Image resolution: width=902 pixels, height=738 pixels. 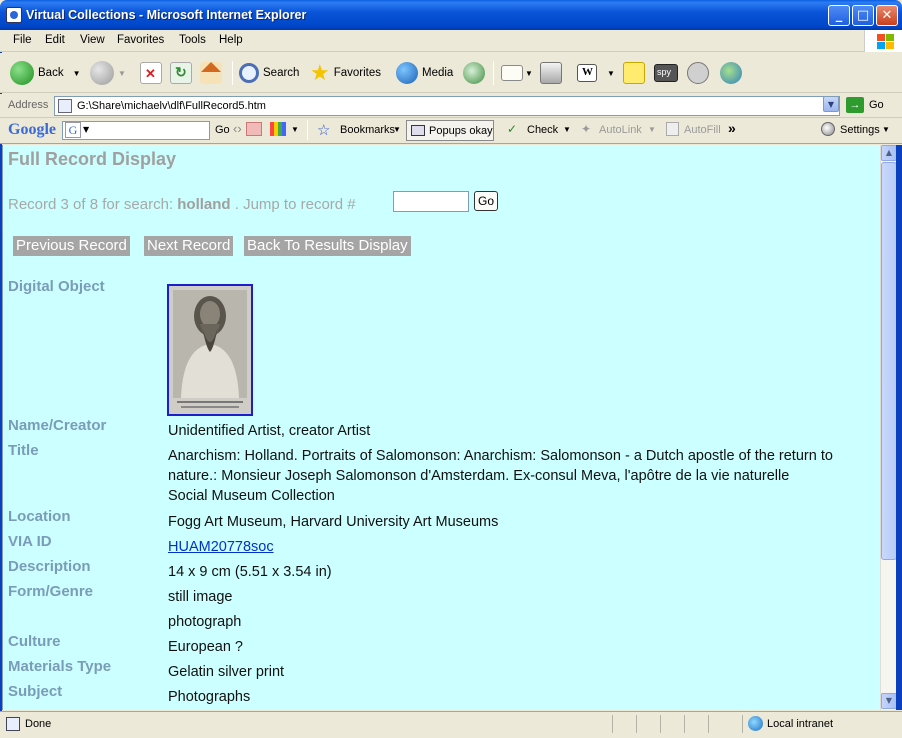 I want to click on edit-word-button: W ▼, so click(x=596, y=73).